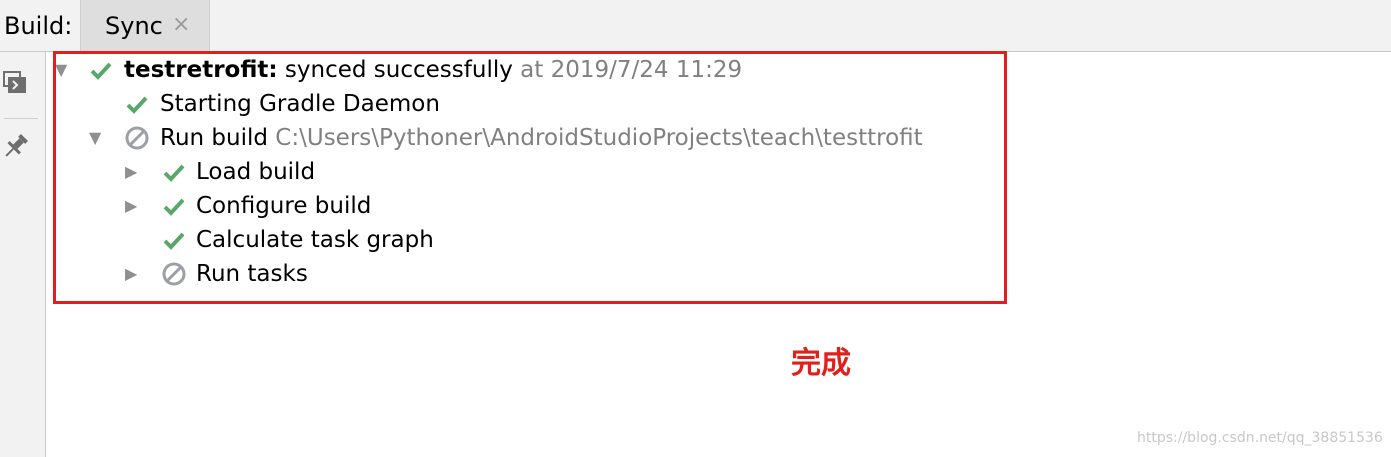 The width and height of the screenshot is (1391, 457). What do you see at coordinates (23, 254) in the screenshot?
I see `build-sidebar` at bounding box center [23, 254].